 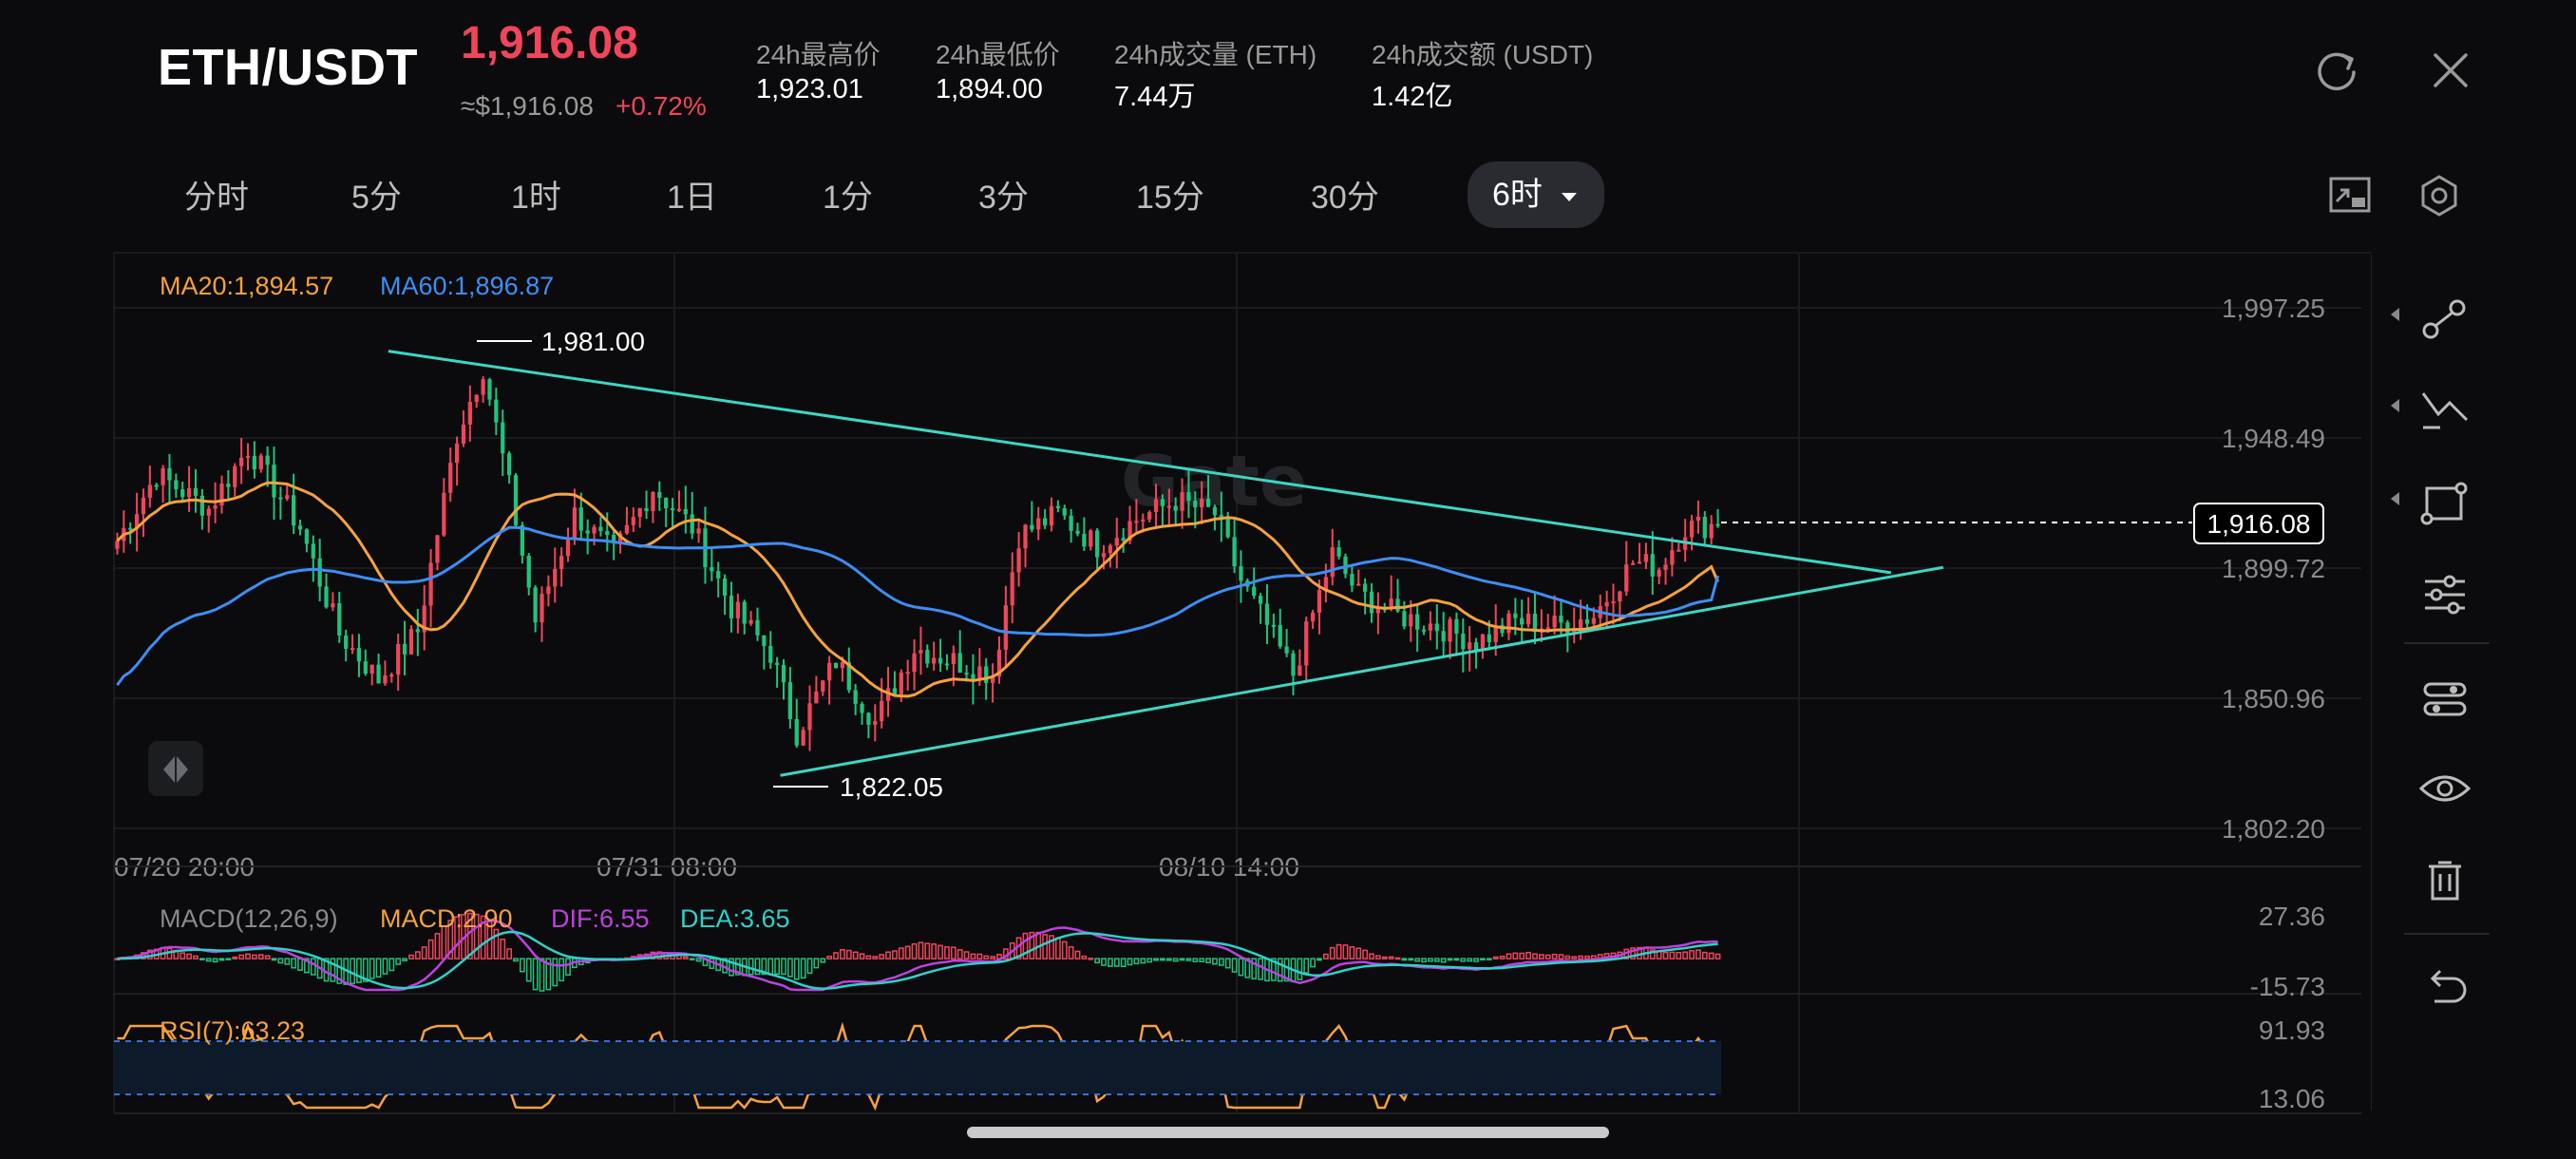 What do you see at coordinates (216, 197) in the screenshot?
I see `tab-timeframe: 分时` at bounding box center [216, 197].